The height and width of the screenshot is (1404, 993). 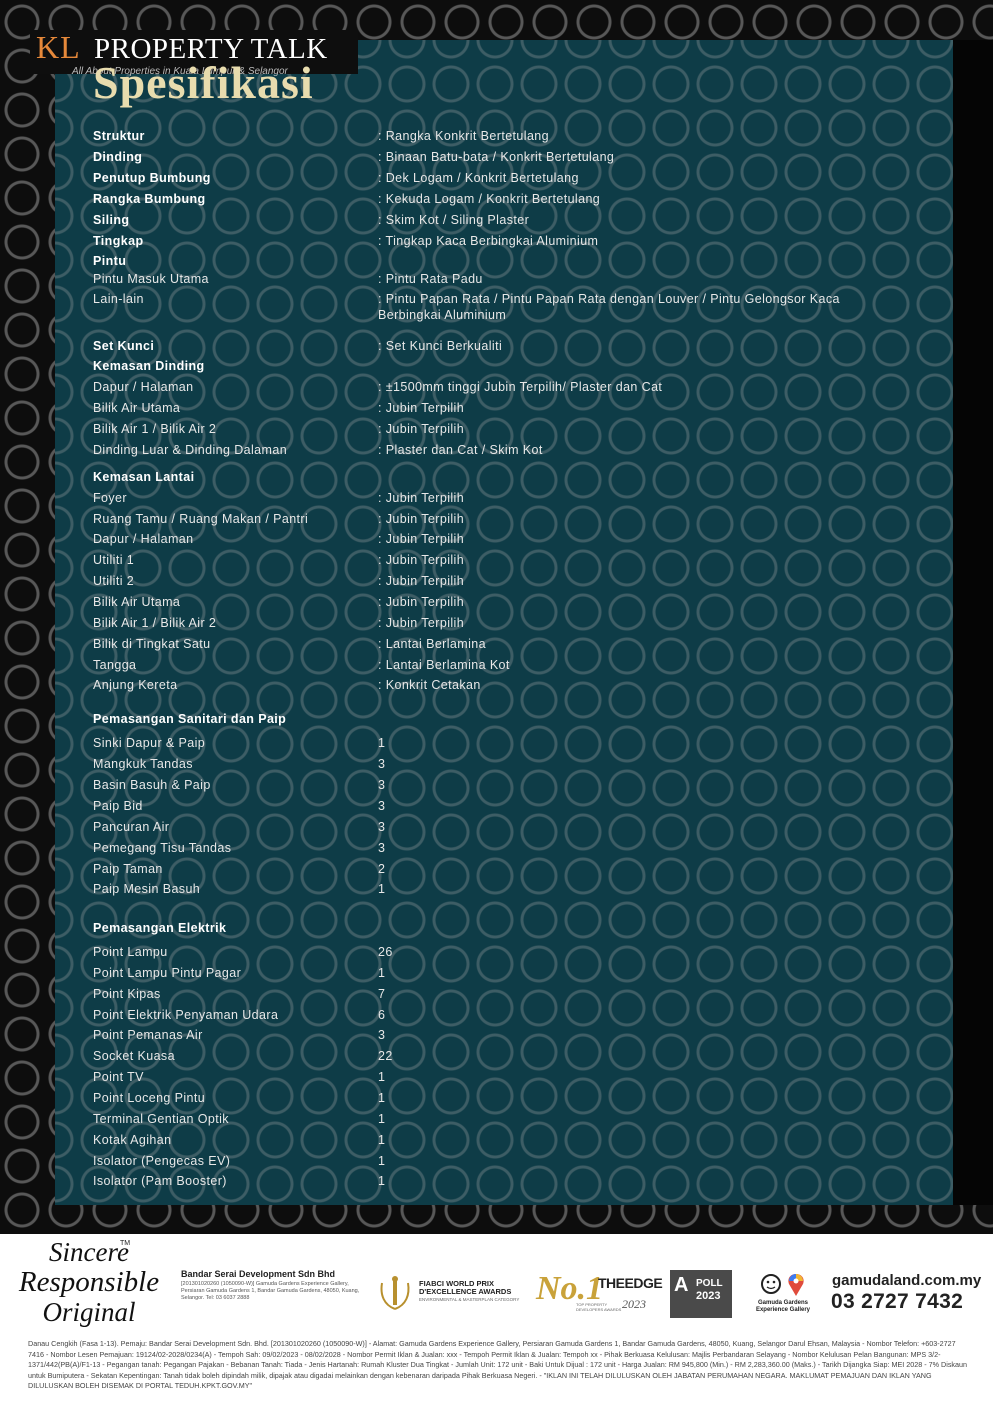 What do you see at coordinates (162, 848) in the screenshot?
I see `spec-label: Pemegang Tisu Tandas` at bounding box center [162, 848].